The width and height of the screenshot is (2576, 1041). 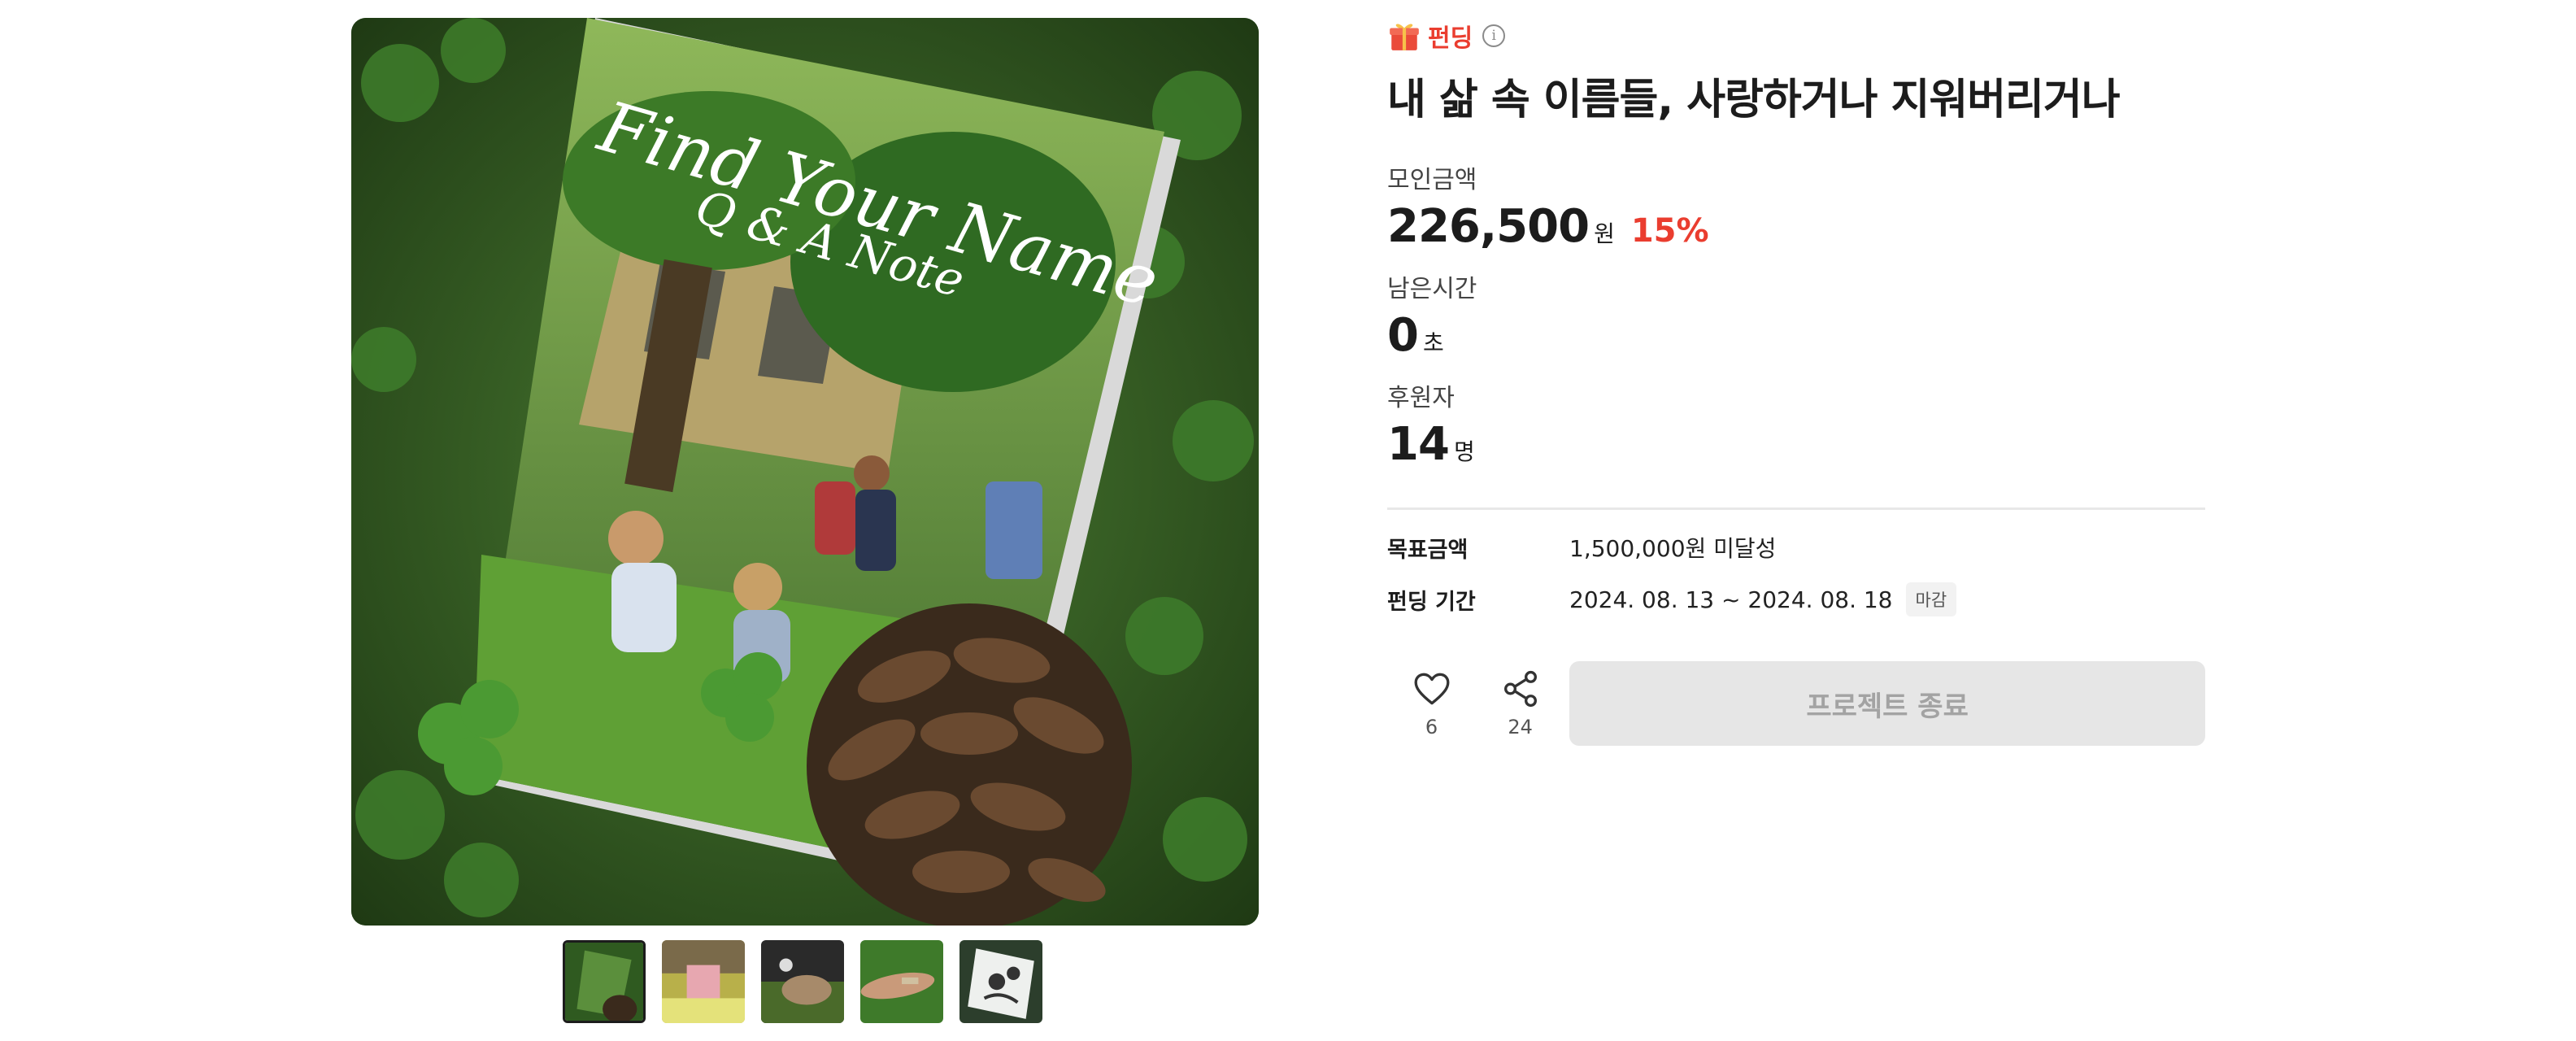 I want to click on raised-amount-block: 모인금액 226,500 원 15%, so click(x=1796, y=208).